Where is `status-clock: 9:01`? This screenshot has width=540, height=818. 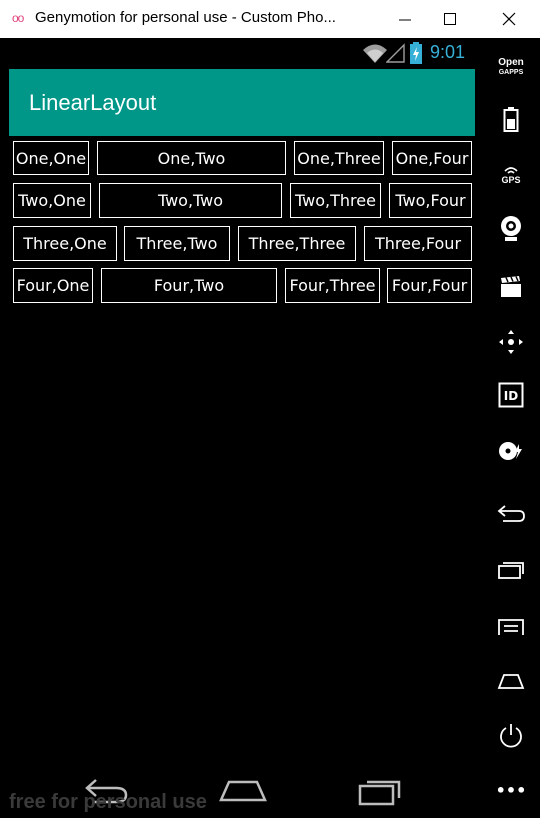 status-clock: 9:01 is located at coordinates (448, 52).